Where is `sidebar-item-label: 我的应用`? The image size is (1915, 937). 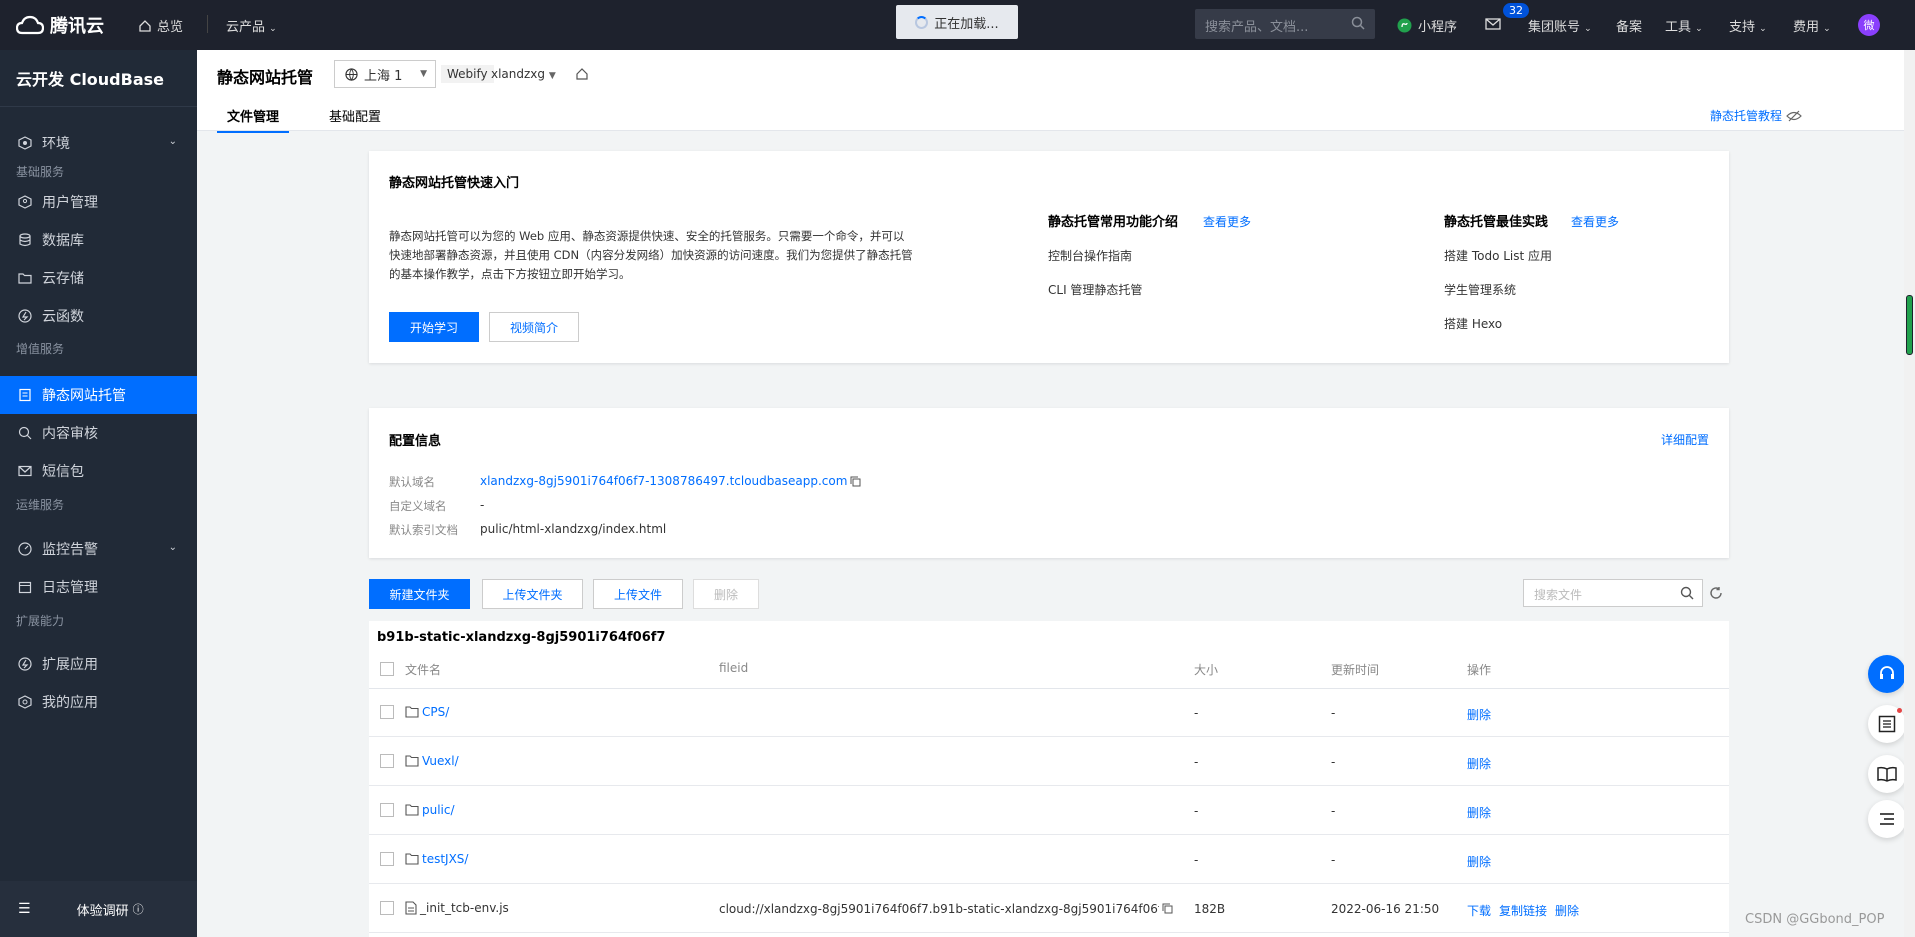
sidebar-item-label: 我的应用 is located at coordinates (70, 703).